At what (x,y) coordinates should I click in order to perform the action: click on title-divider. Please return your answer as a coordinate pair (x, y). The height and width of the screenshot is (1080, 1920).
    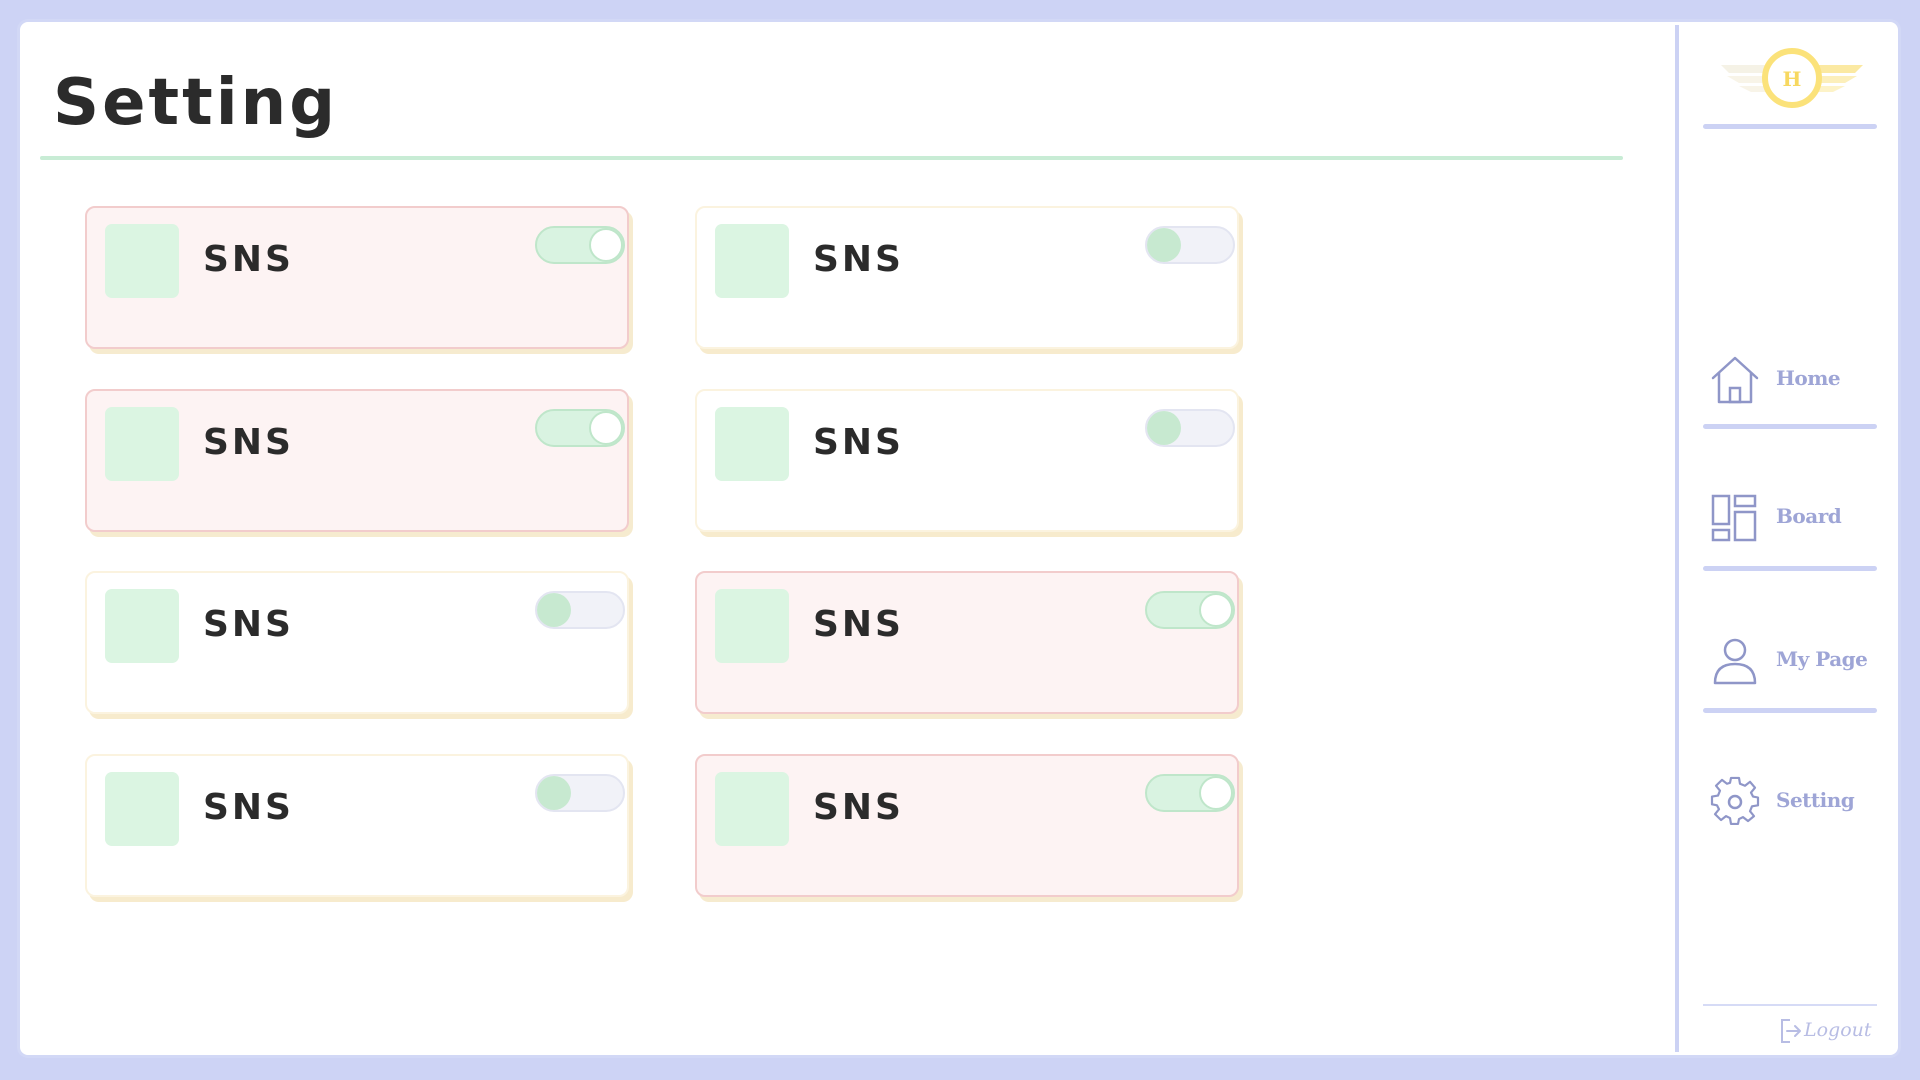
    Looking at the image, I should click on (831, 158).